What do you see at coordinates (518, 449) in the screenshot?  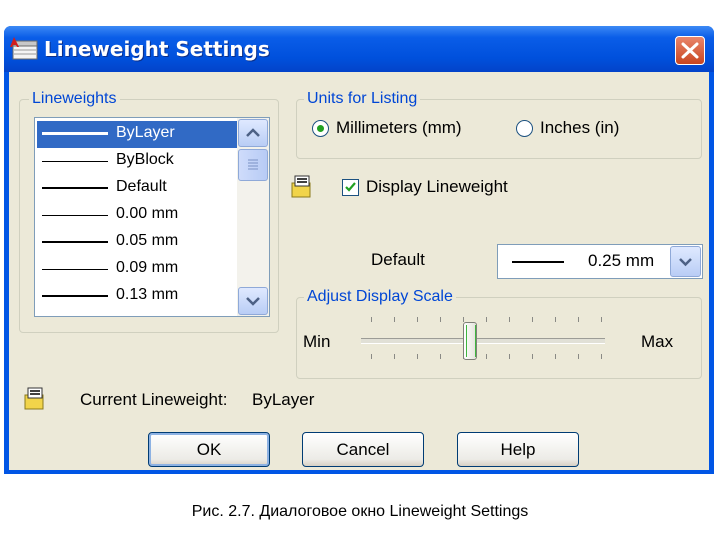 I see `help-button: Help` at bounding box center [518, 449].